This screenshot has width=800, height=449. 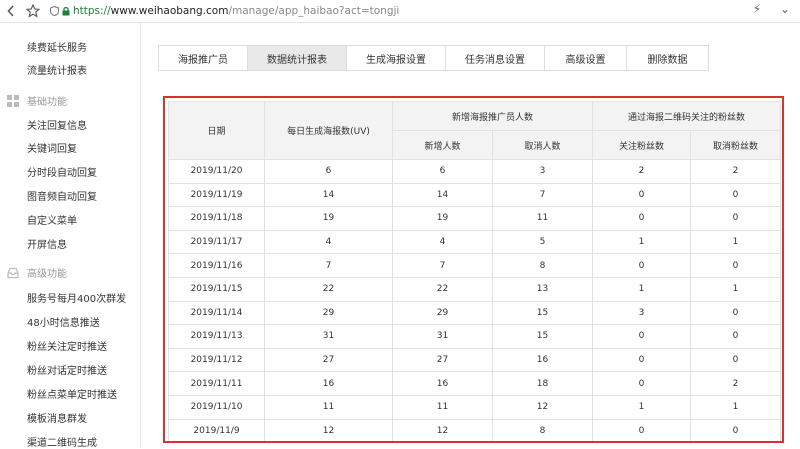 I want to click on cell-cancel: 8, so click(x=542, y=265).